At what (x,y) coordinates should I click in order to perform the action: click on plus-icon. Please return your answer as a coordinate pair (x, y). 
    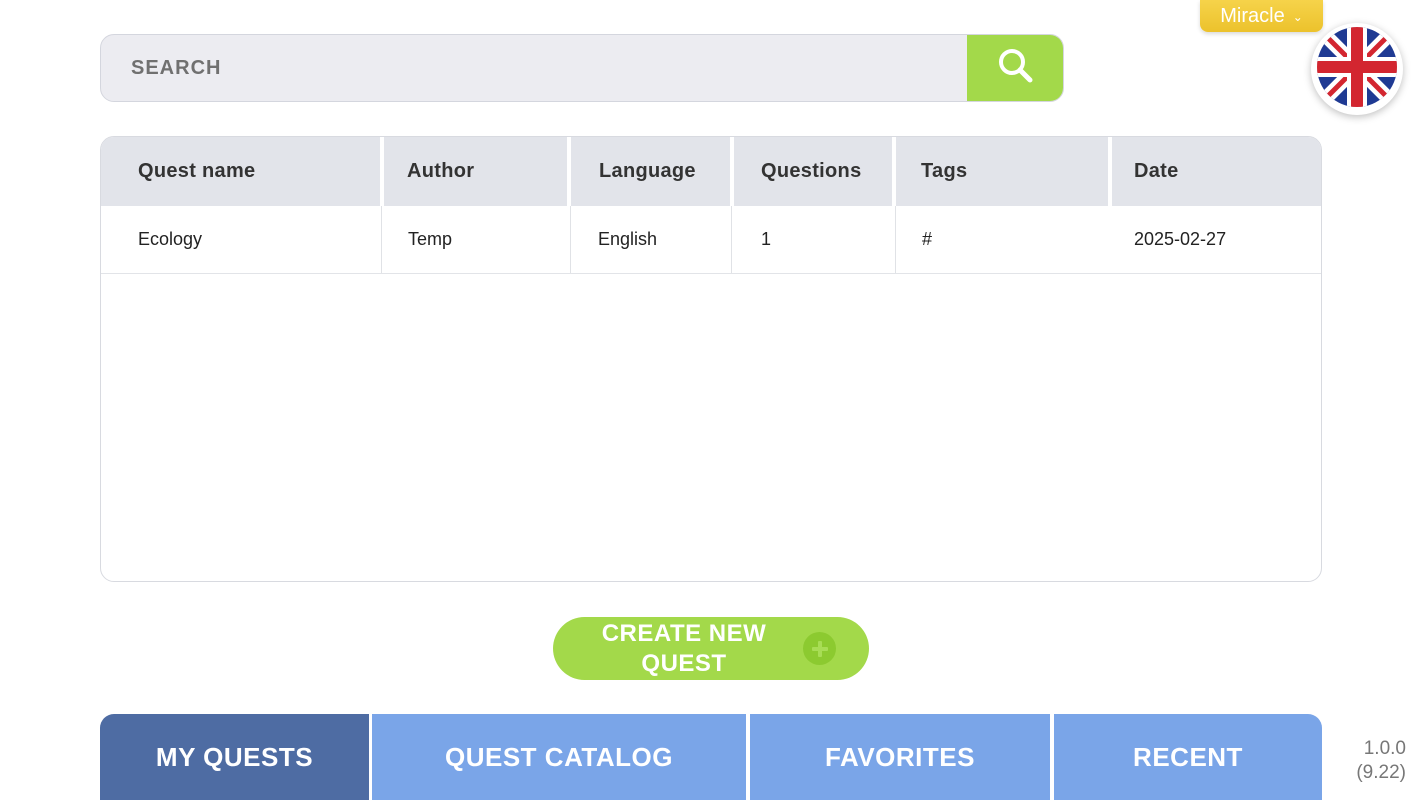
    Looking at the image, I should click on (819, 648).